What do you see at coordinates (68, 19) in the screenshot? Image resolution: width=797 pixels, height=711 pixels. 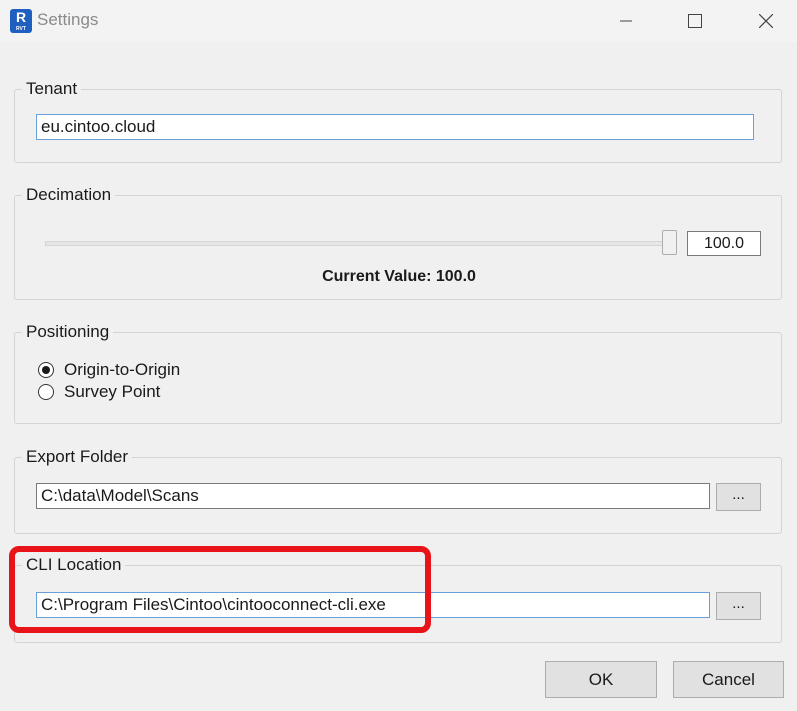 I see `window-title: Settings` at bounding box center [68, 19].